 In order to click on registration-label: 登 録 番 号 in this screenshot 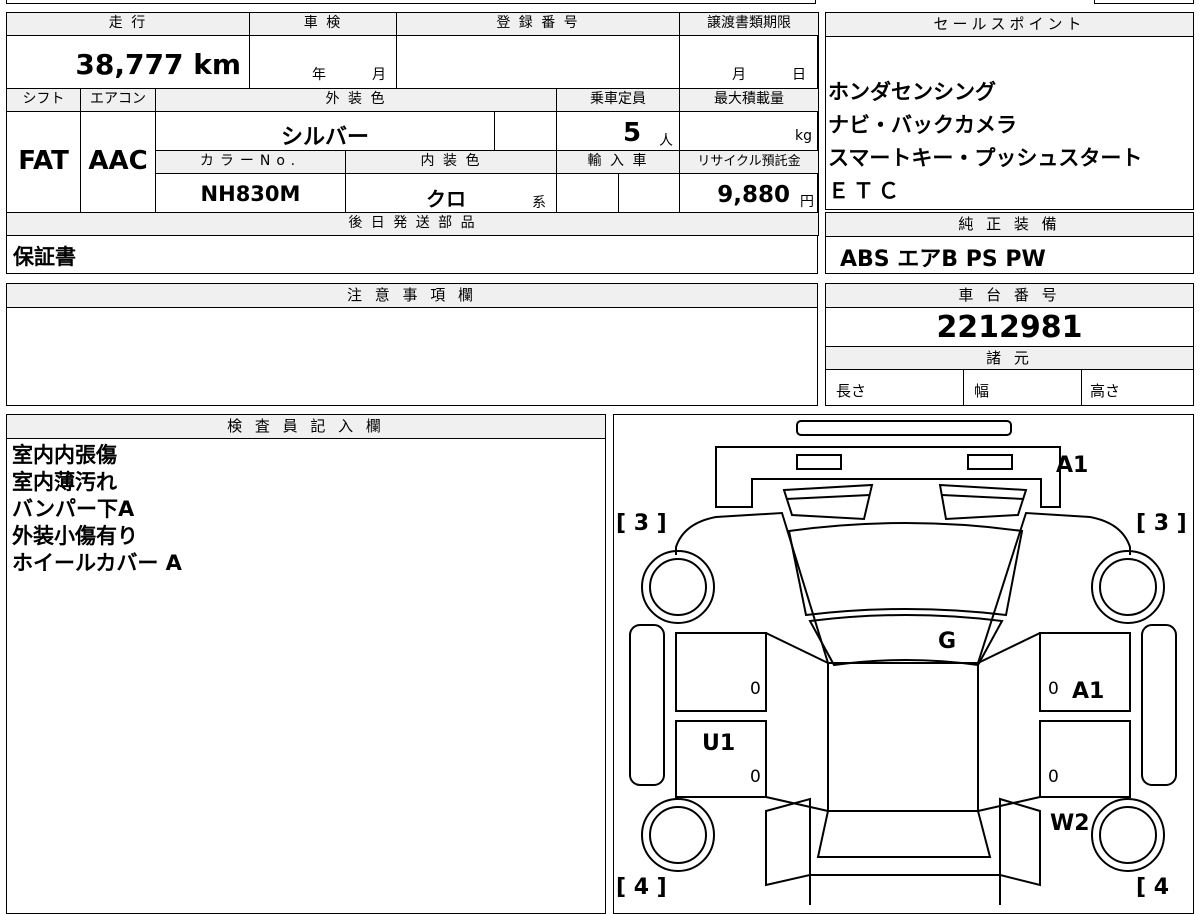, I will do `click(538, 24)`.